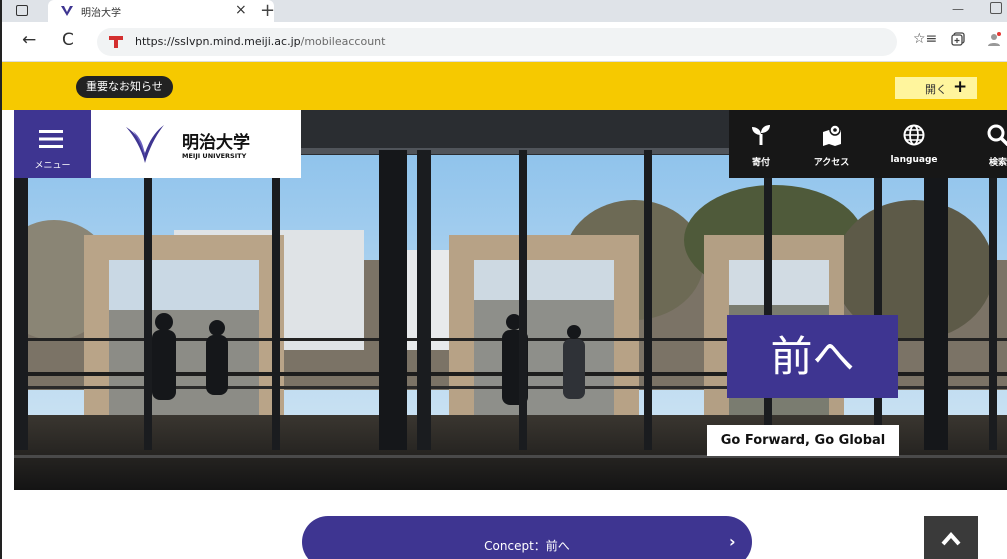  What do you see at coordinates (958, 39) in the screenshot?
I see `collections-icon` at bounding box center [958, 39].